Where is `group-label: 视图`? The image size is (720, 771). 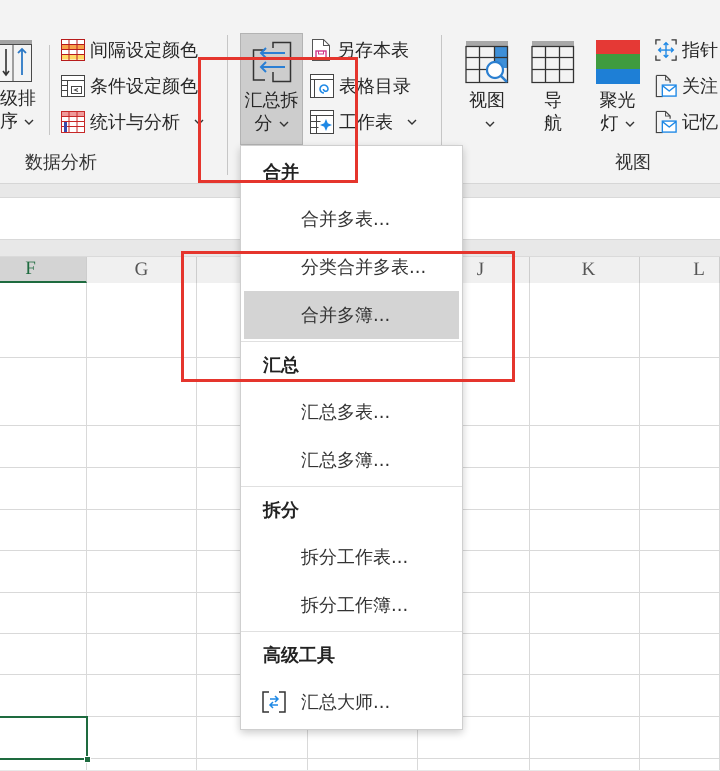 group-label: 视图 is located at coordinates (633, 162).